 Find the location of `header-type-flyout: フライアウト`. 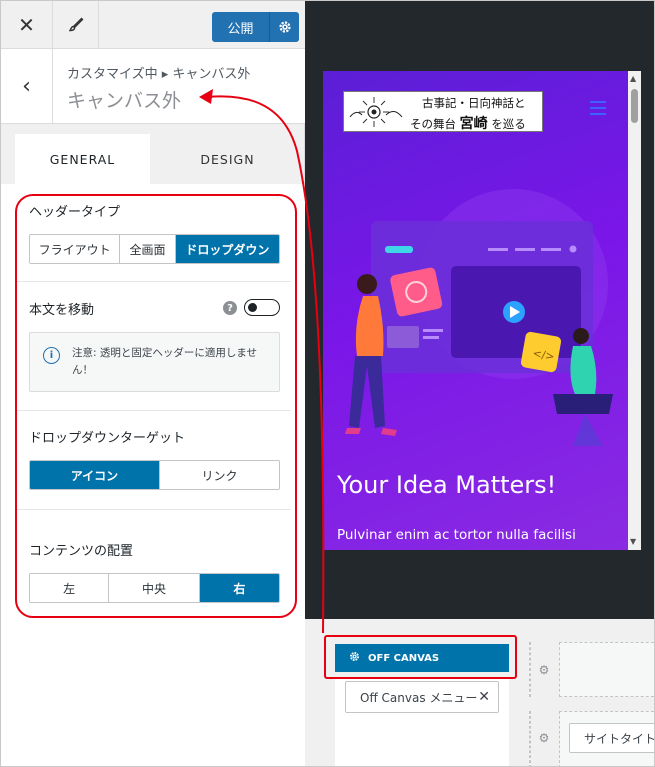

header-type-flyout: フライアウト is located at coordinates (75, 249).